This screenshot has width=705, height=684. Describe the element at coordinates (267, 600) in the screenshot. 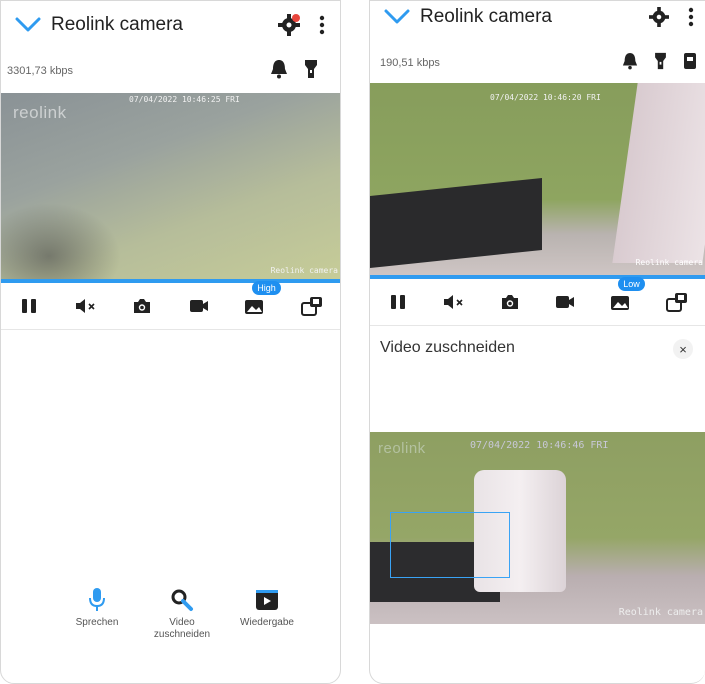

I see `playback-icon` at that location.